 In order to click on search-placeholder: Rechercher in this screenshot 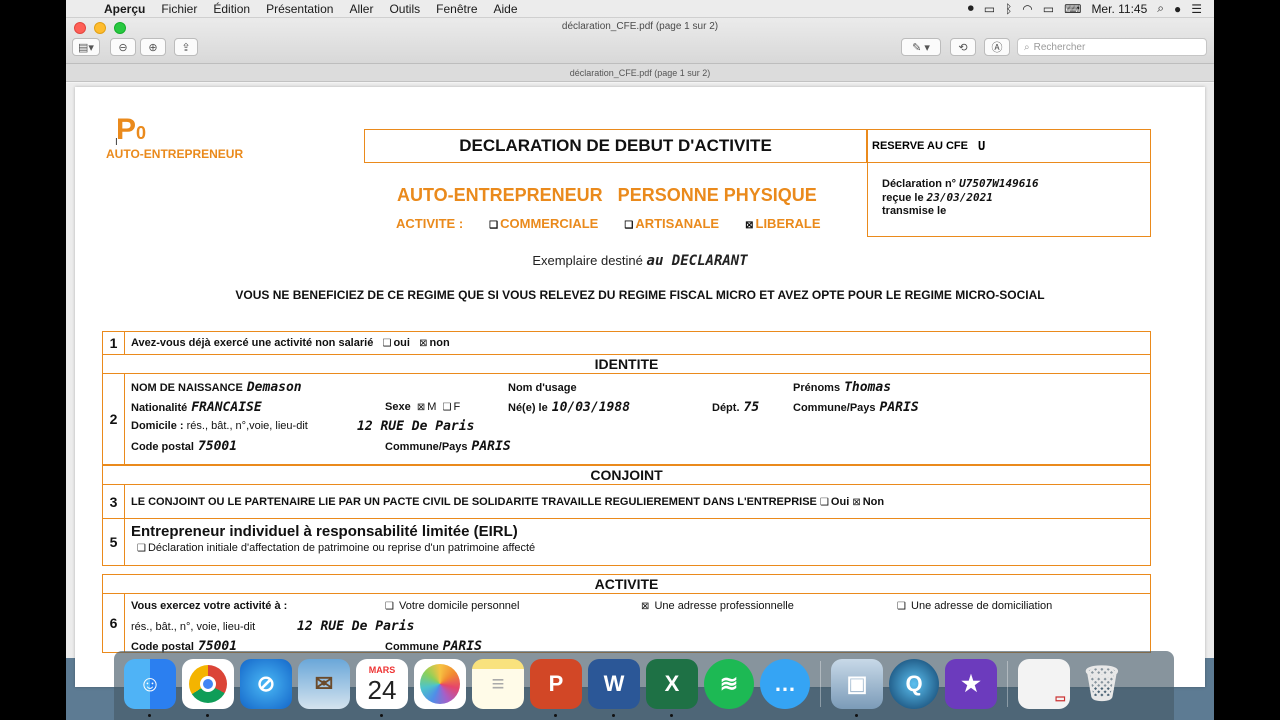, I will do `click(1059, 47)`.